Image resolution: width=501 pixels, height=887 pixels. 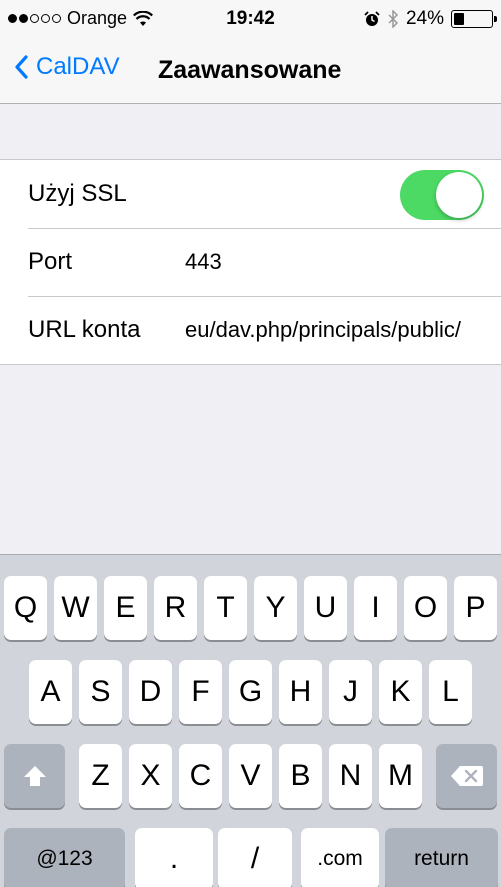 I want to click on key-u: U, so click(x=325, y=608).